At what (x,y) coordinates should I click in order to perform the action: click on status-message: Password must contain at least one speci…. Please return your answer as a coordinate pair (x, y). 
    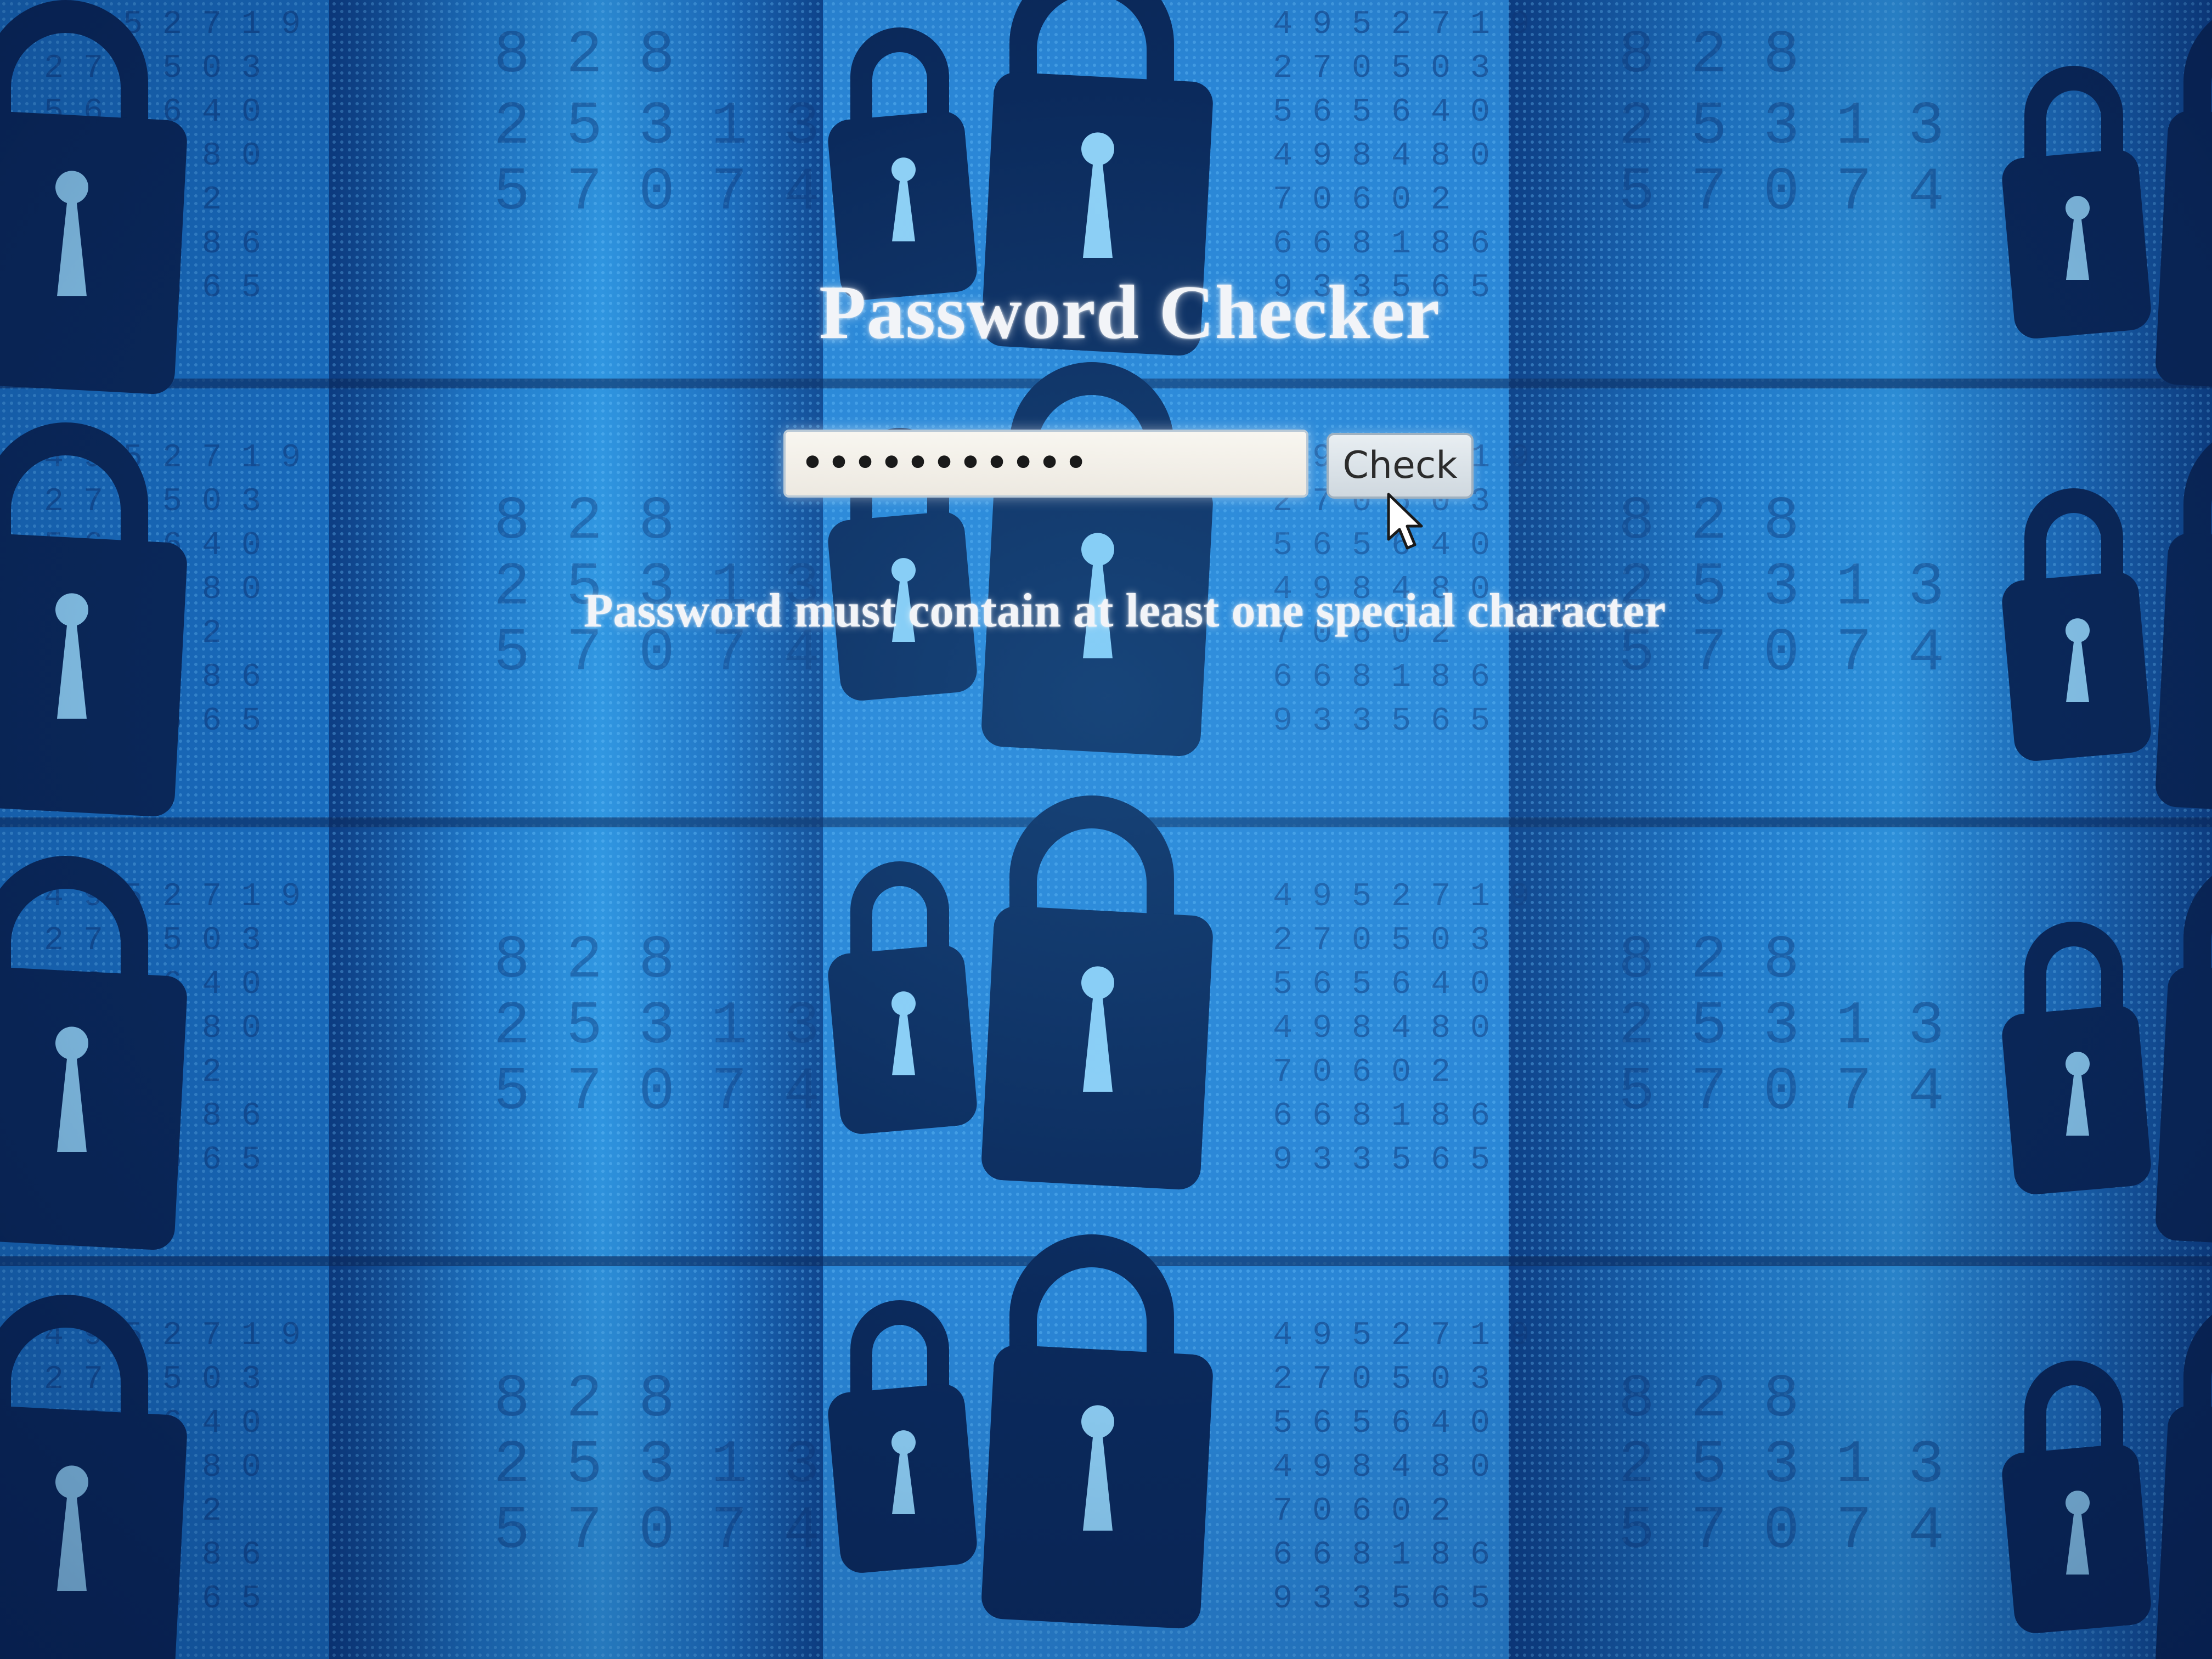
    Looking at the image, I should click on (1125, 610).